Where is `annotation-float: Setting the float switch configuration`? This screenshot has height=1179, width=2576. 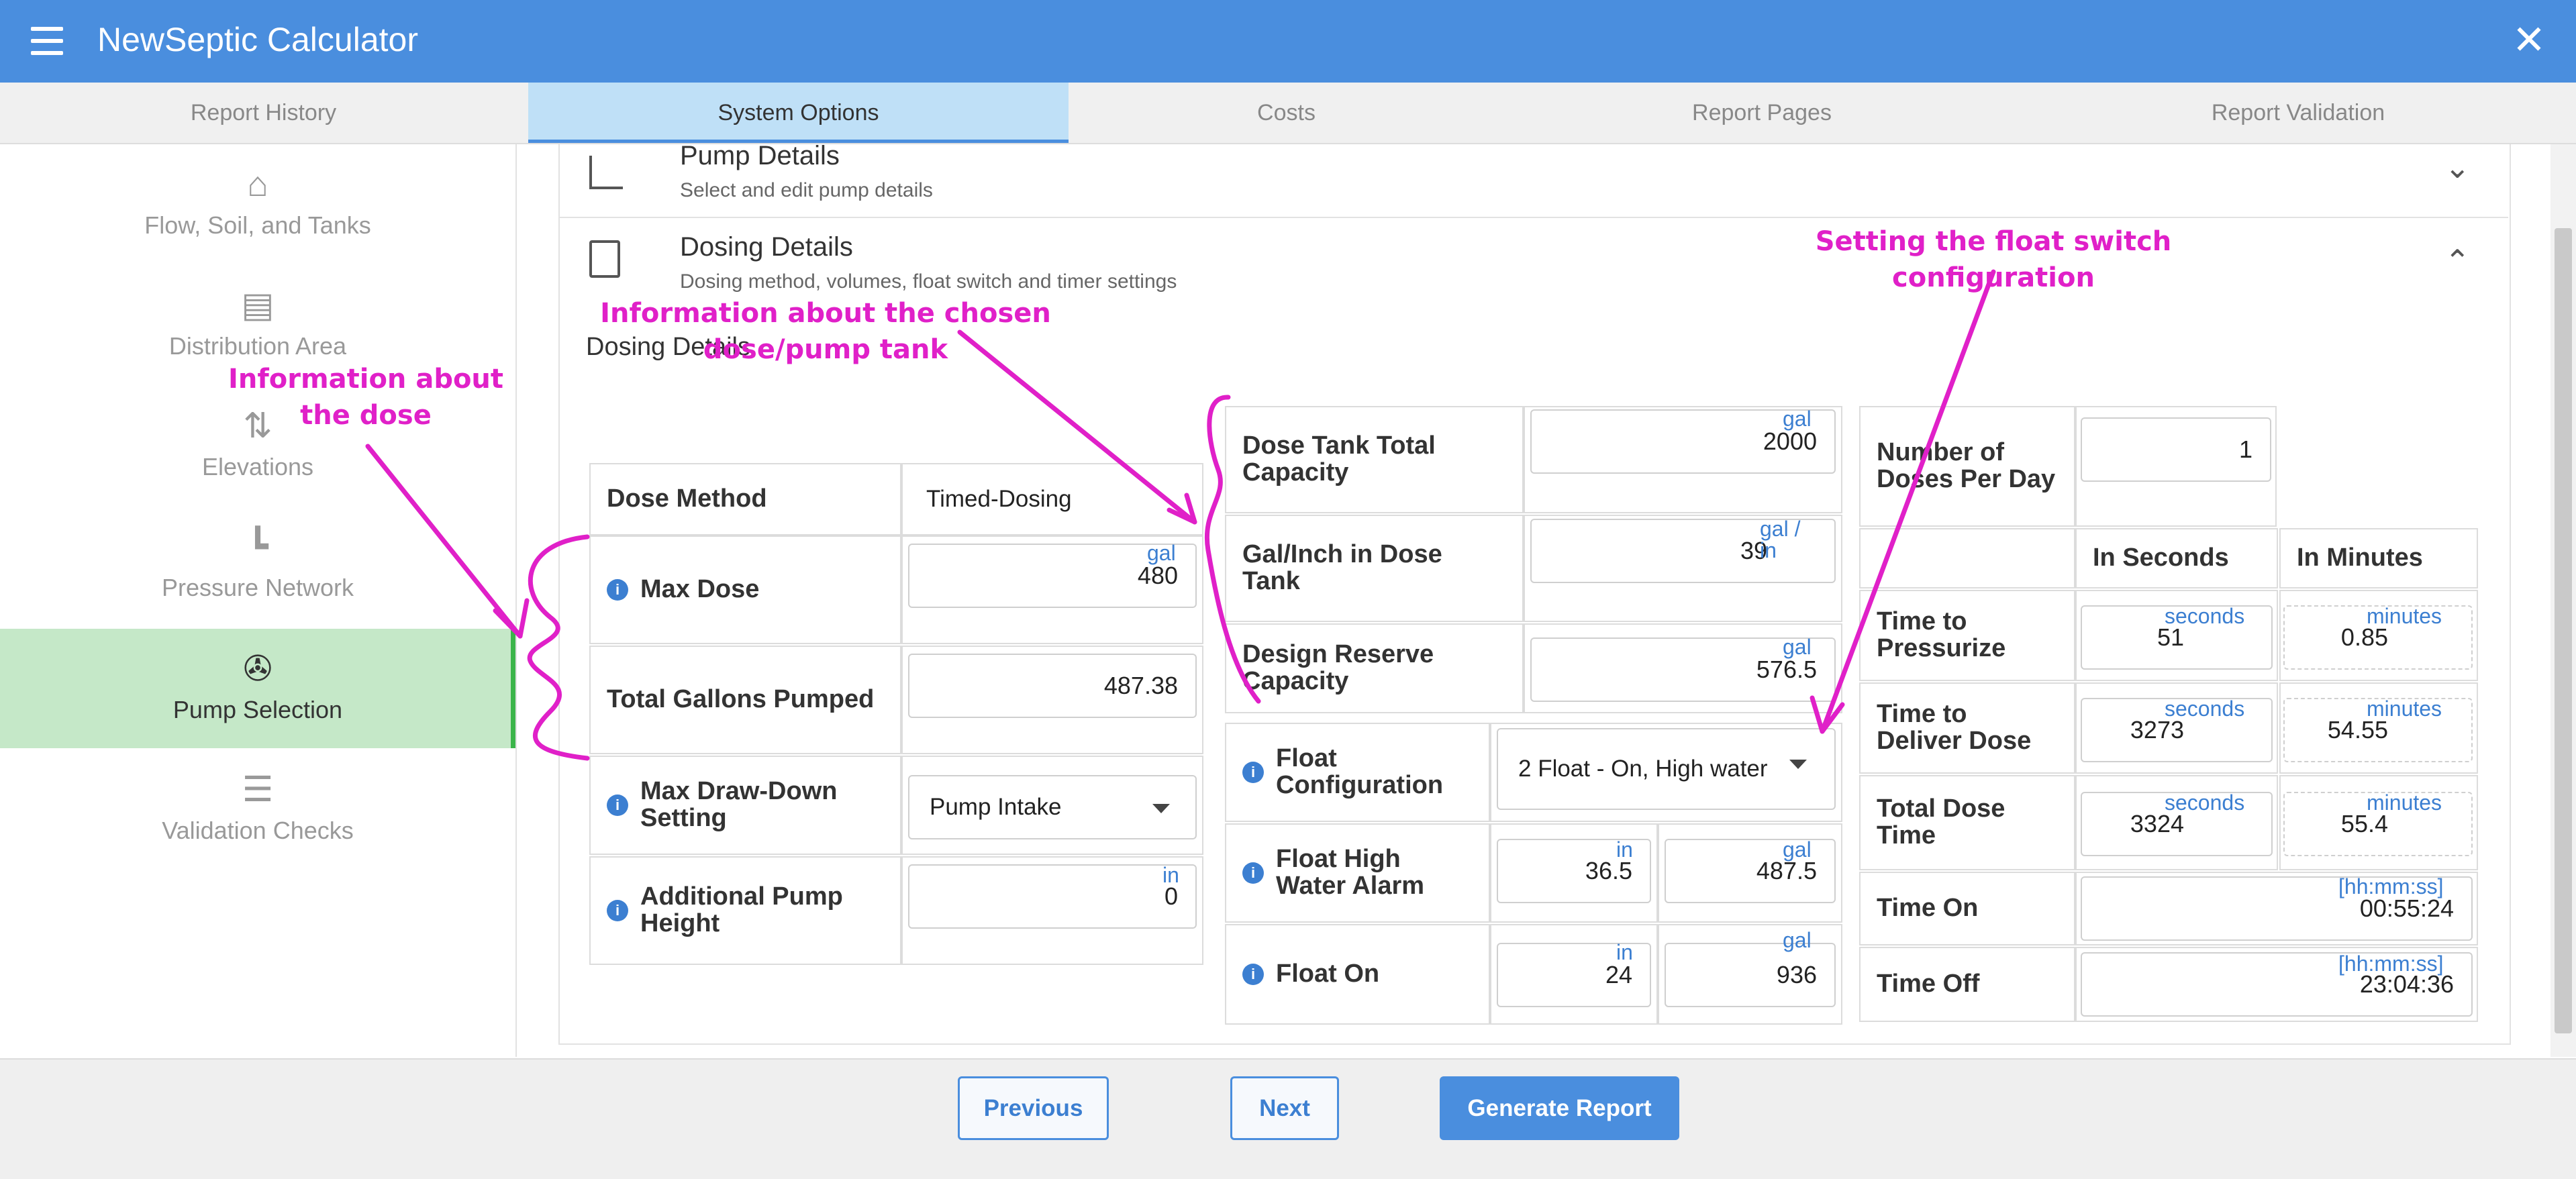 annotation-float: Setting the float switch configuration is located at coordinates (1993, 259).